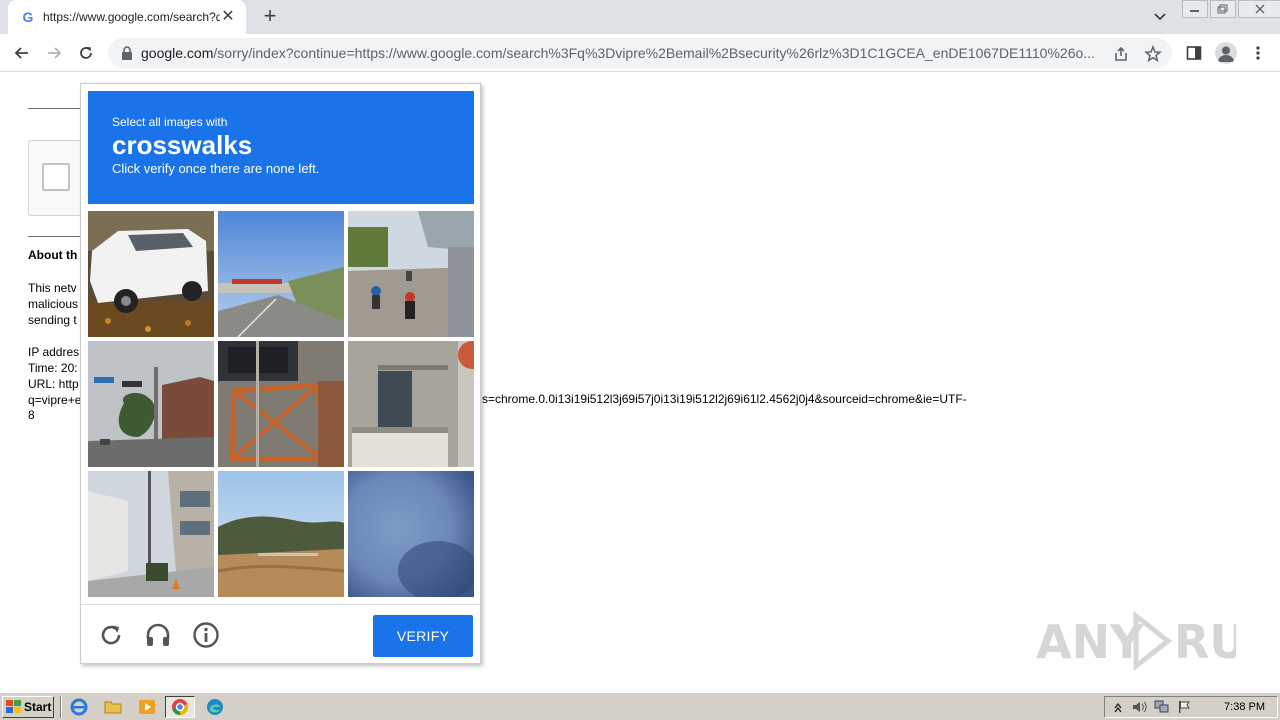 This screenshot has height=720, width=1280. What do you see at coordinates (53, 304) in the screenshot?
I see `about-paragraph: This netv malicious sending t` at bounding box center [53, 304].